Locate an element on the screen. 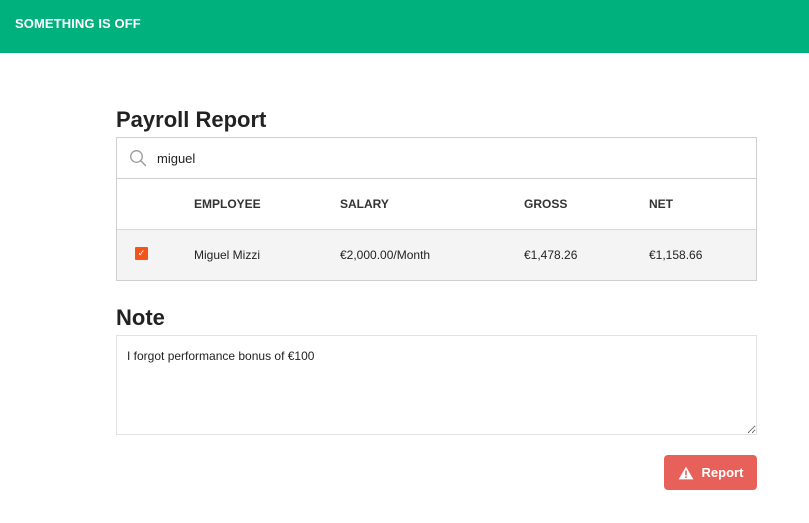 The width and height of the screenshot is (809, 523). column-header-net: NET is located at coordinates (702, 204).